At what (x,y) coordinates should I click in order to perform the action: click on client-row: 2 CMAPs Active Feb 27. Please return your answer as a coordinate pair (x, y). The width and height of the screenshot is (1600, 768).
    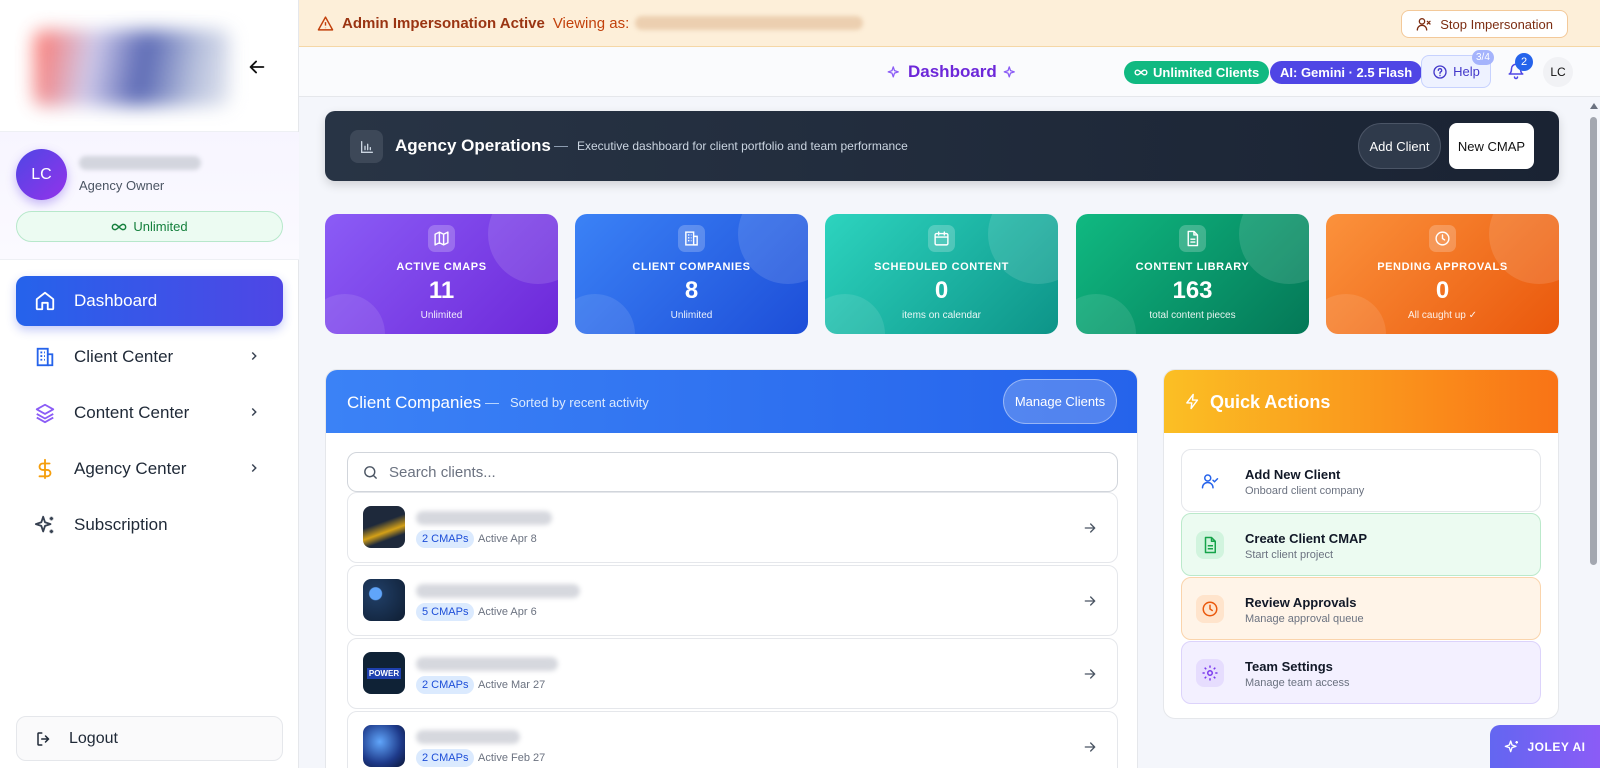
    Looking at the image, I should click on (732, 739).